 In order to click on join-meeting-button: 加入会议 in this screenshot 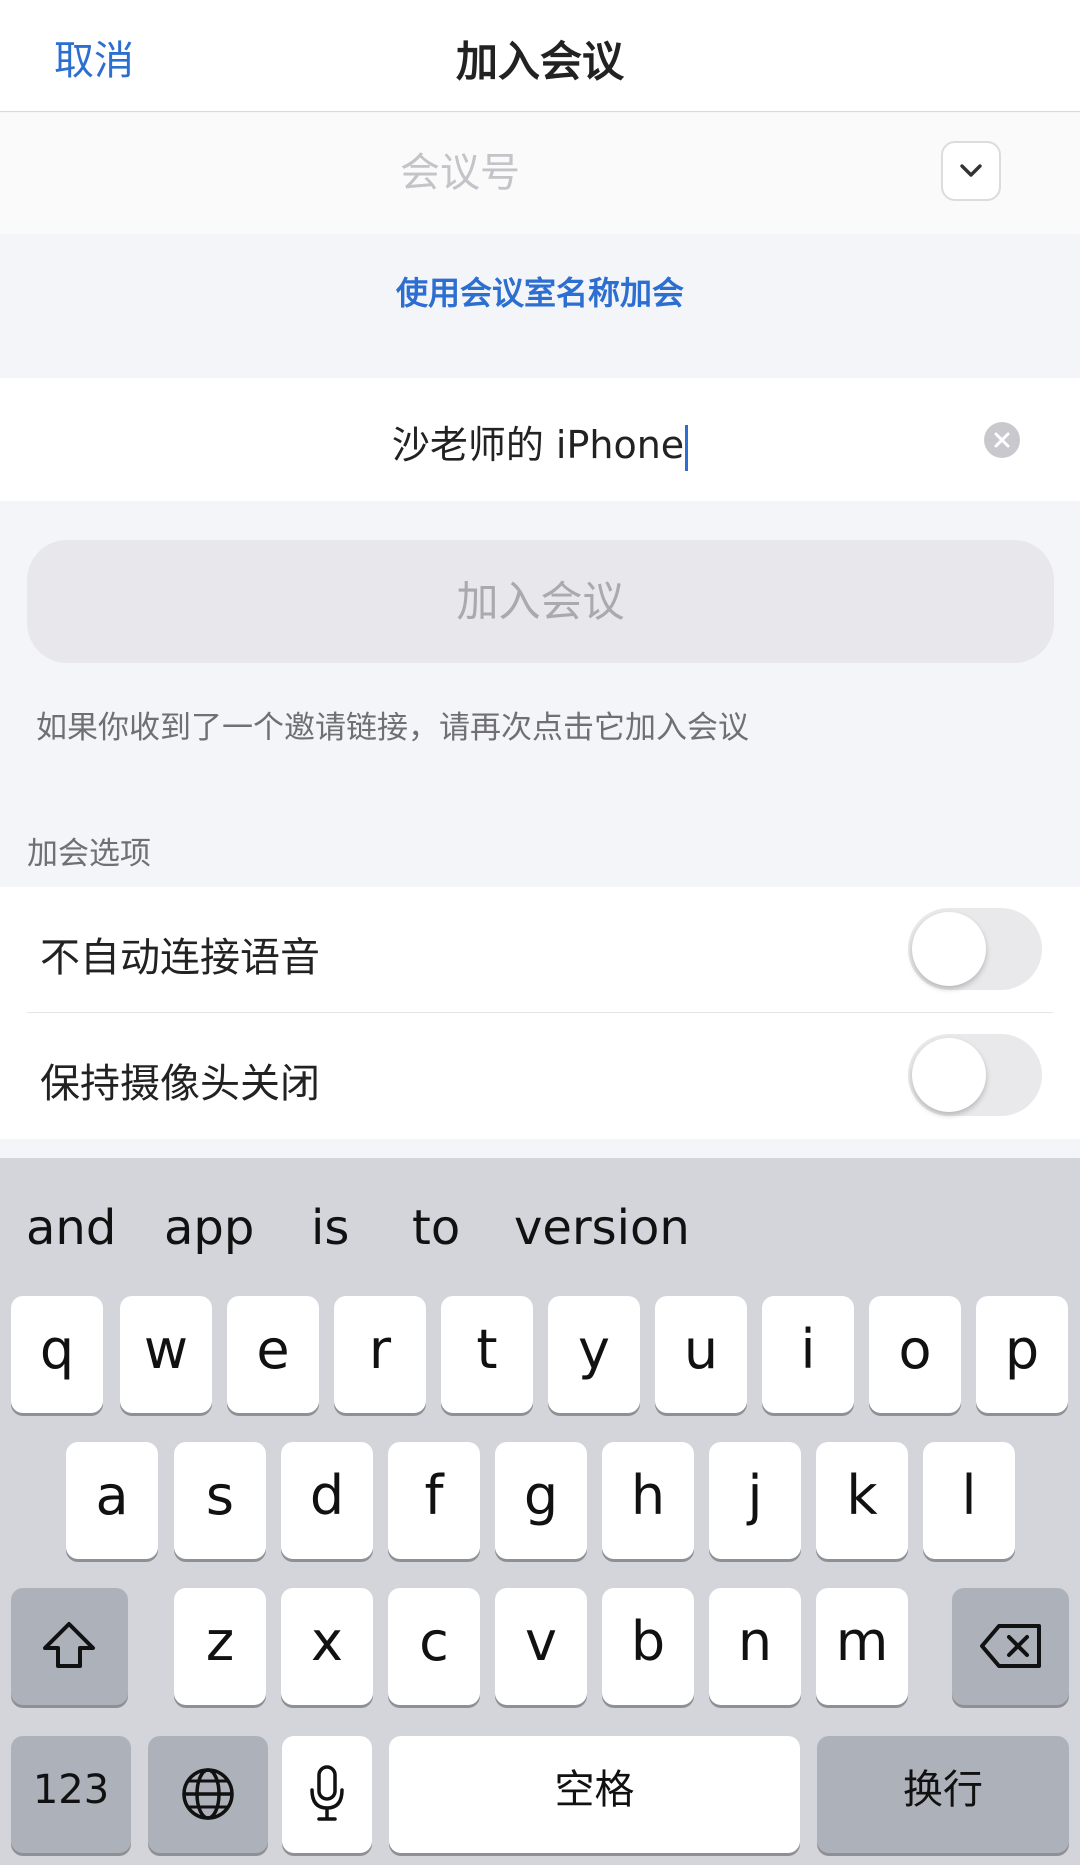, I will do `click(540, 601)`.